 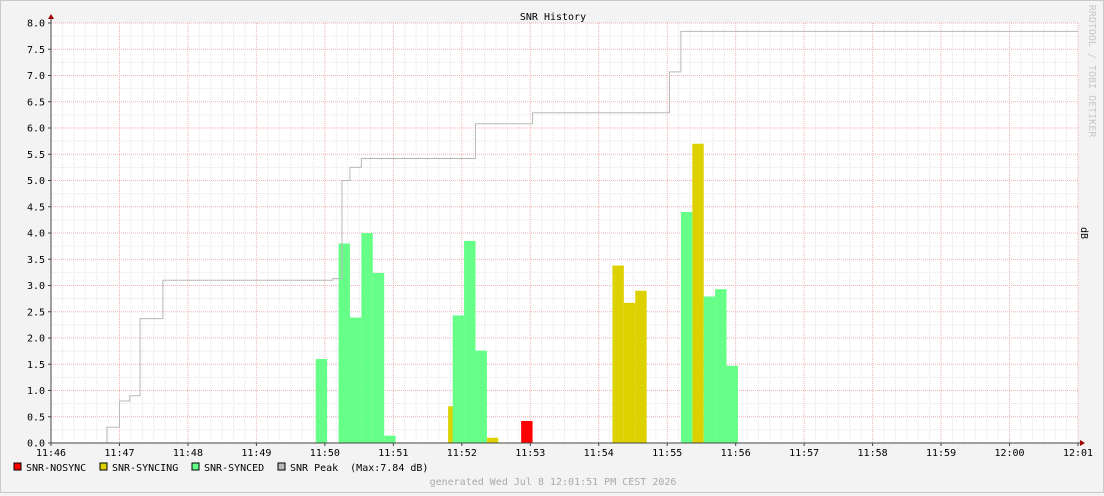 I want to click on legend-label-snr-nosync: SNR-NOSYNC, so click(x=56, y=468).